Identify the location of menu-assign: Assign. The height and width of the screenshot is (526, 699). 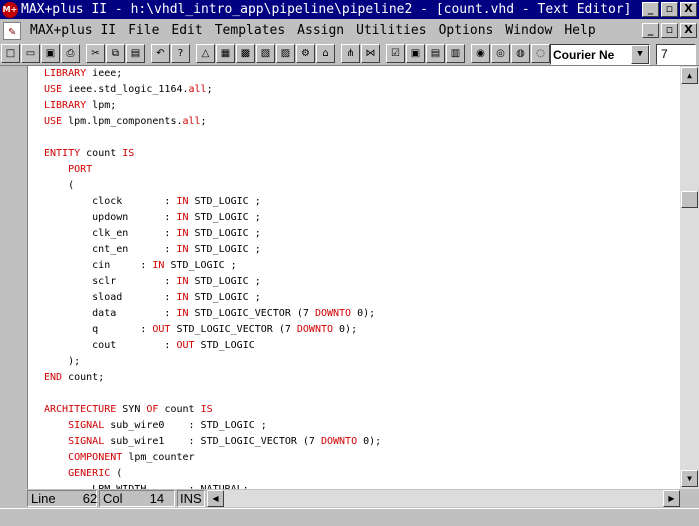
(320, 30).